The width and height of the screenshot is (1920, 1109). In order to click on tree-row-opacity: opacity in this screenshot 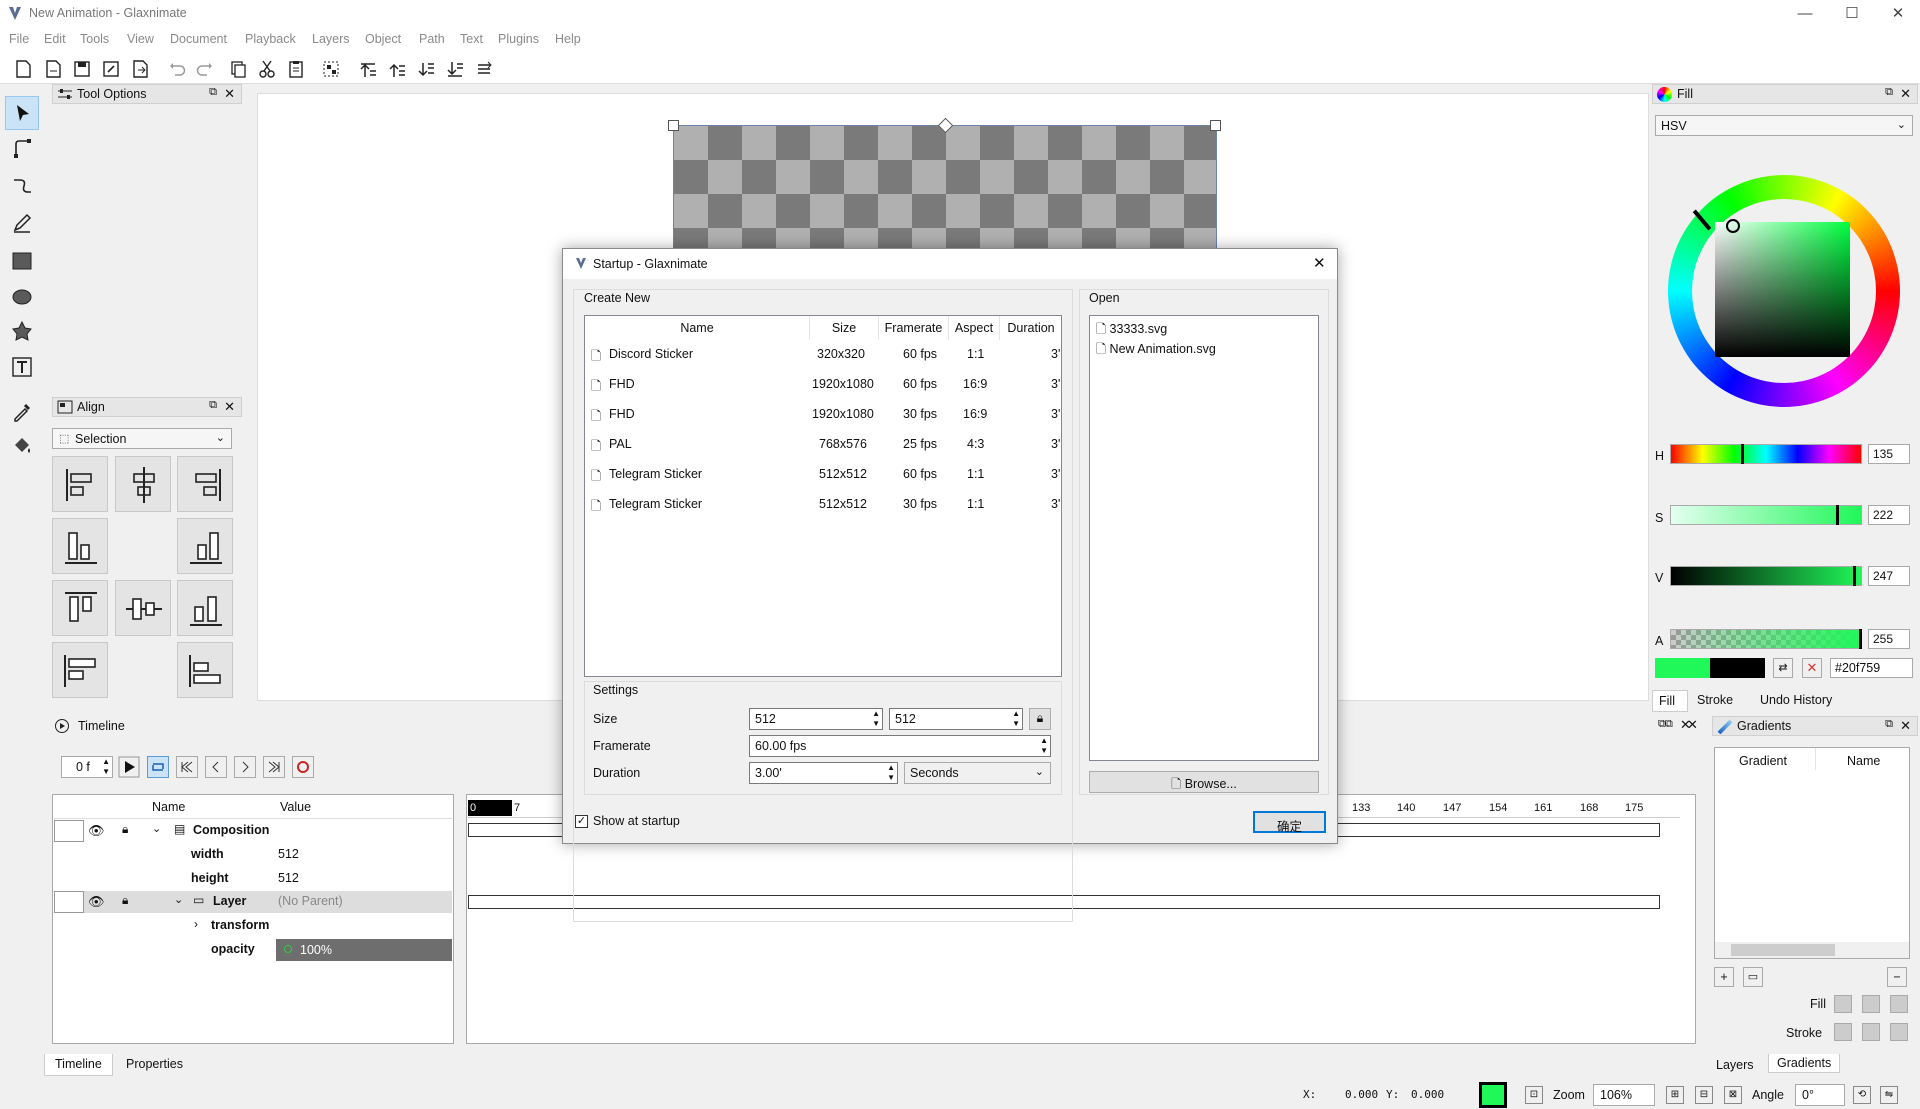, I will do `click(233, 949)`.